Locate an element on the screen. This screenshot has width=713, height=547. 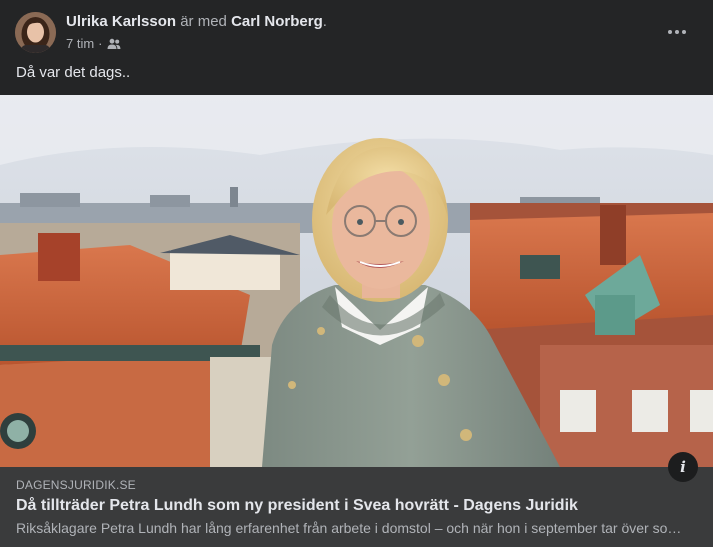
author-line: Ulrika Karlsson är med Carl Norberg. is located at coordinates (196, 22).